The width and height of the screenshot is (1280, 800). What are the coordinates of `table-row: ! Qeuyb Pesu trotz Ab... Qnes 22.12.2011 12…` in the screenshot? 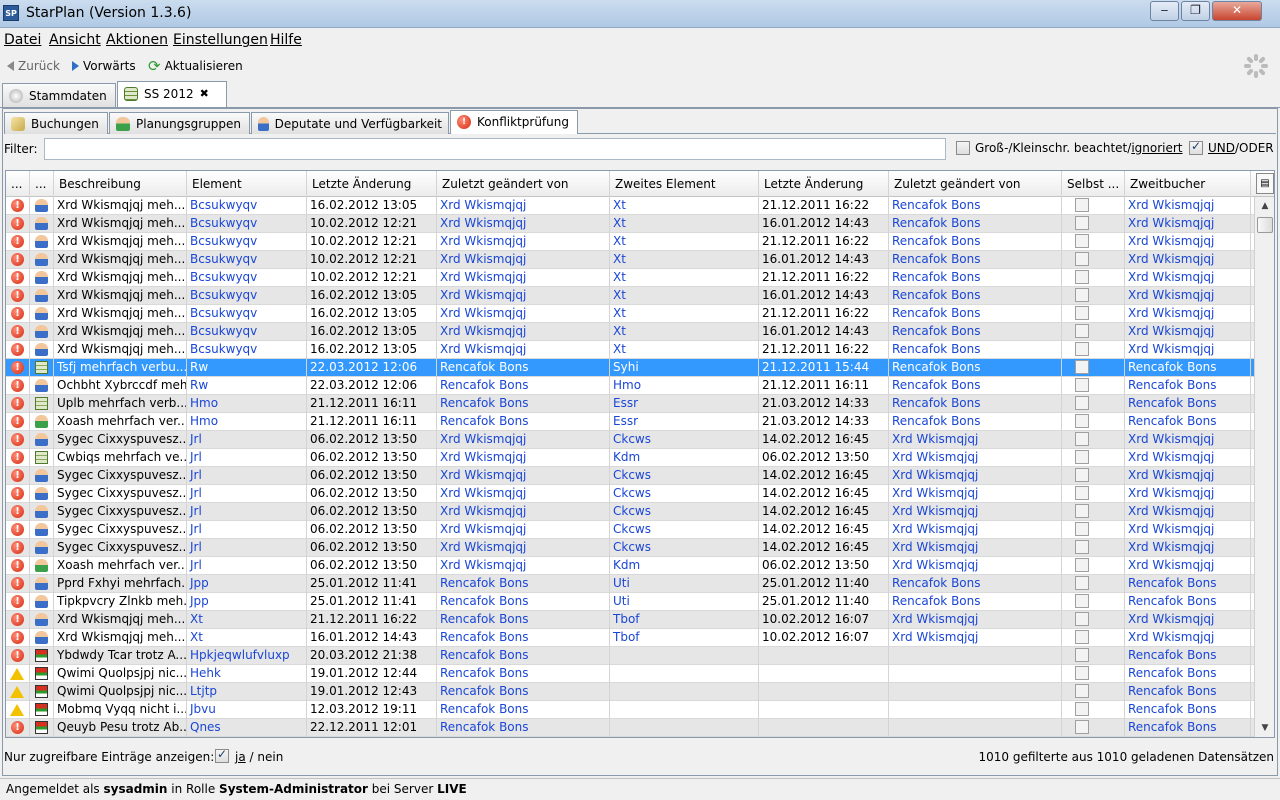 It's located at (630, 728).